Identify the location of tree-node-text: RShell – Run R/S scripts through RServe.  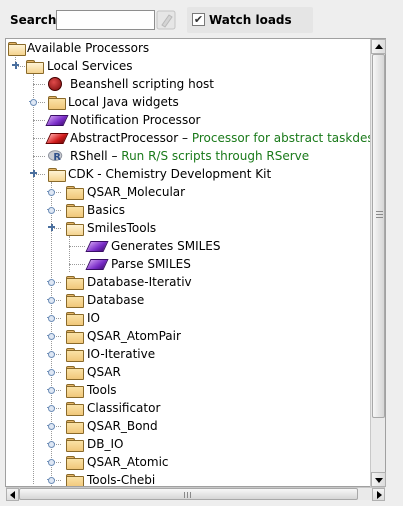
(189, 156).